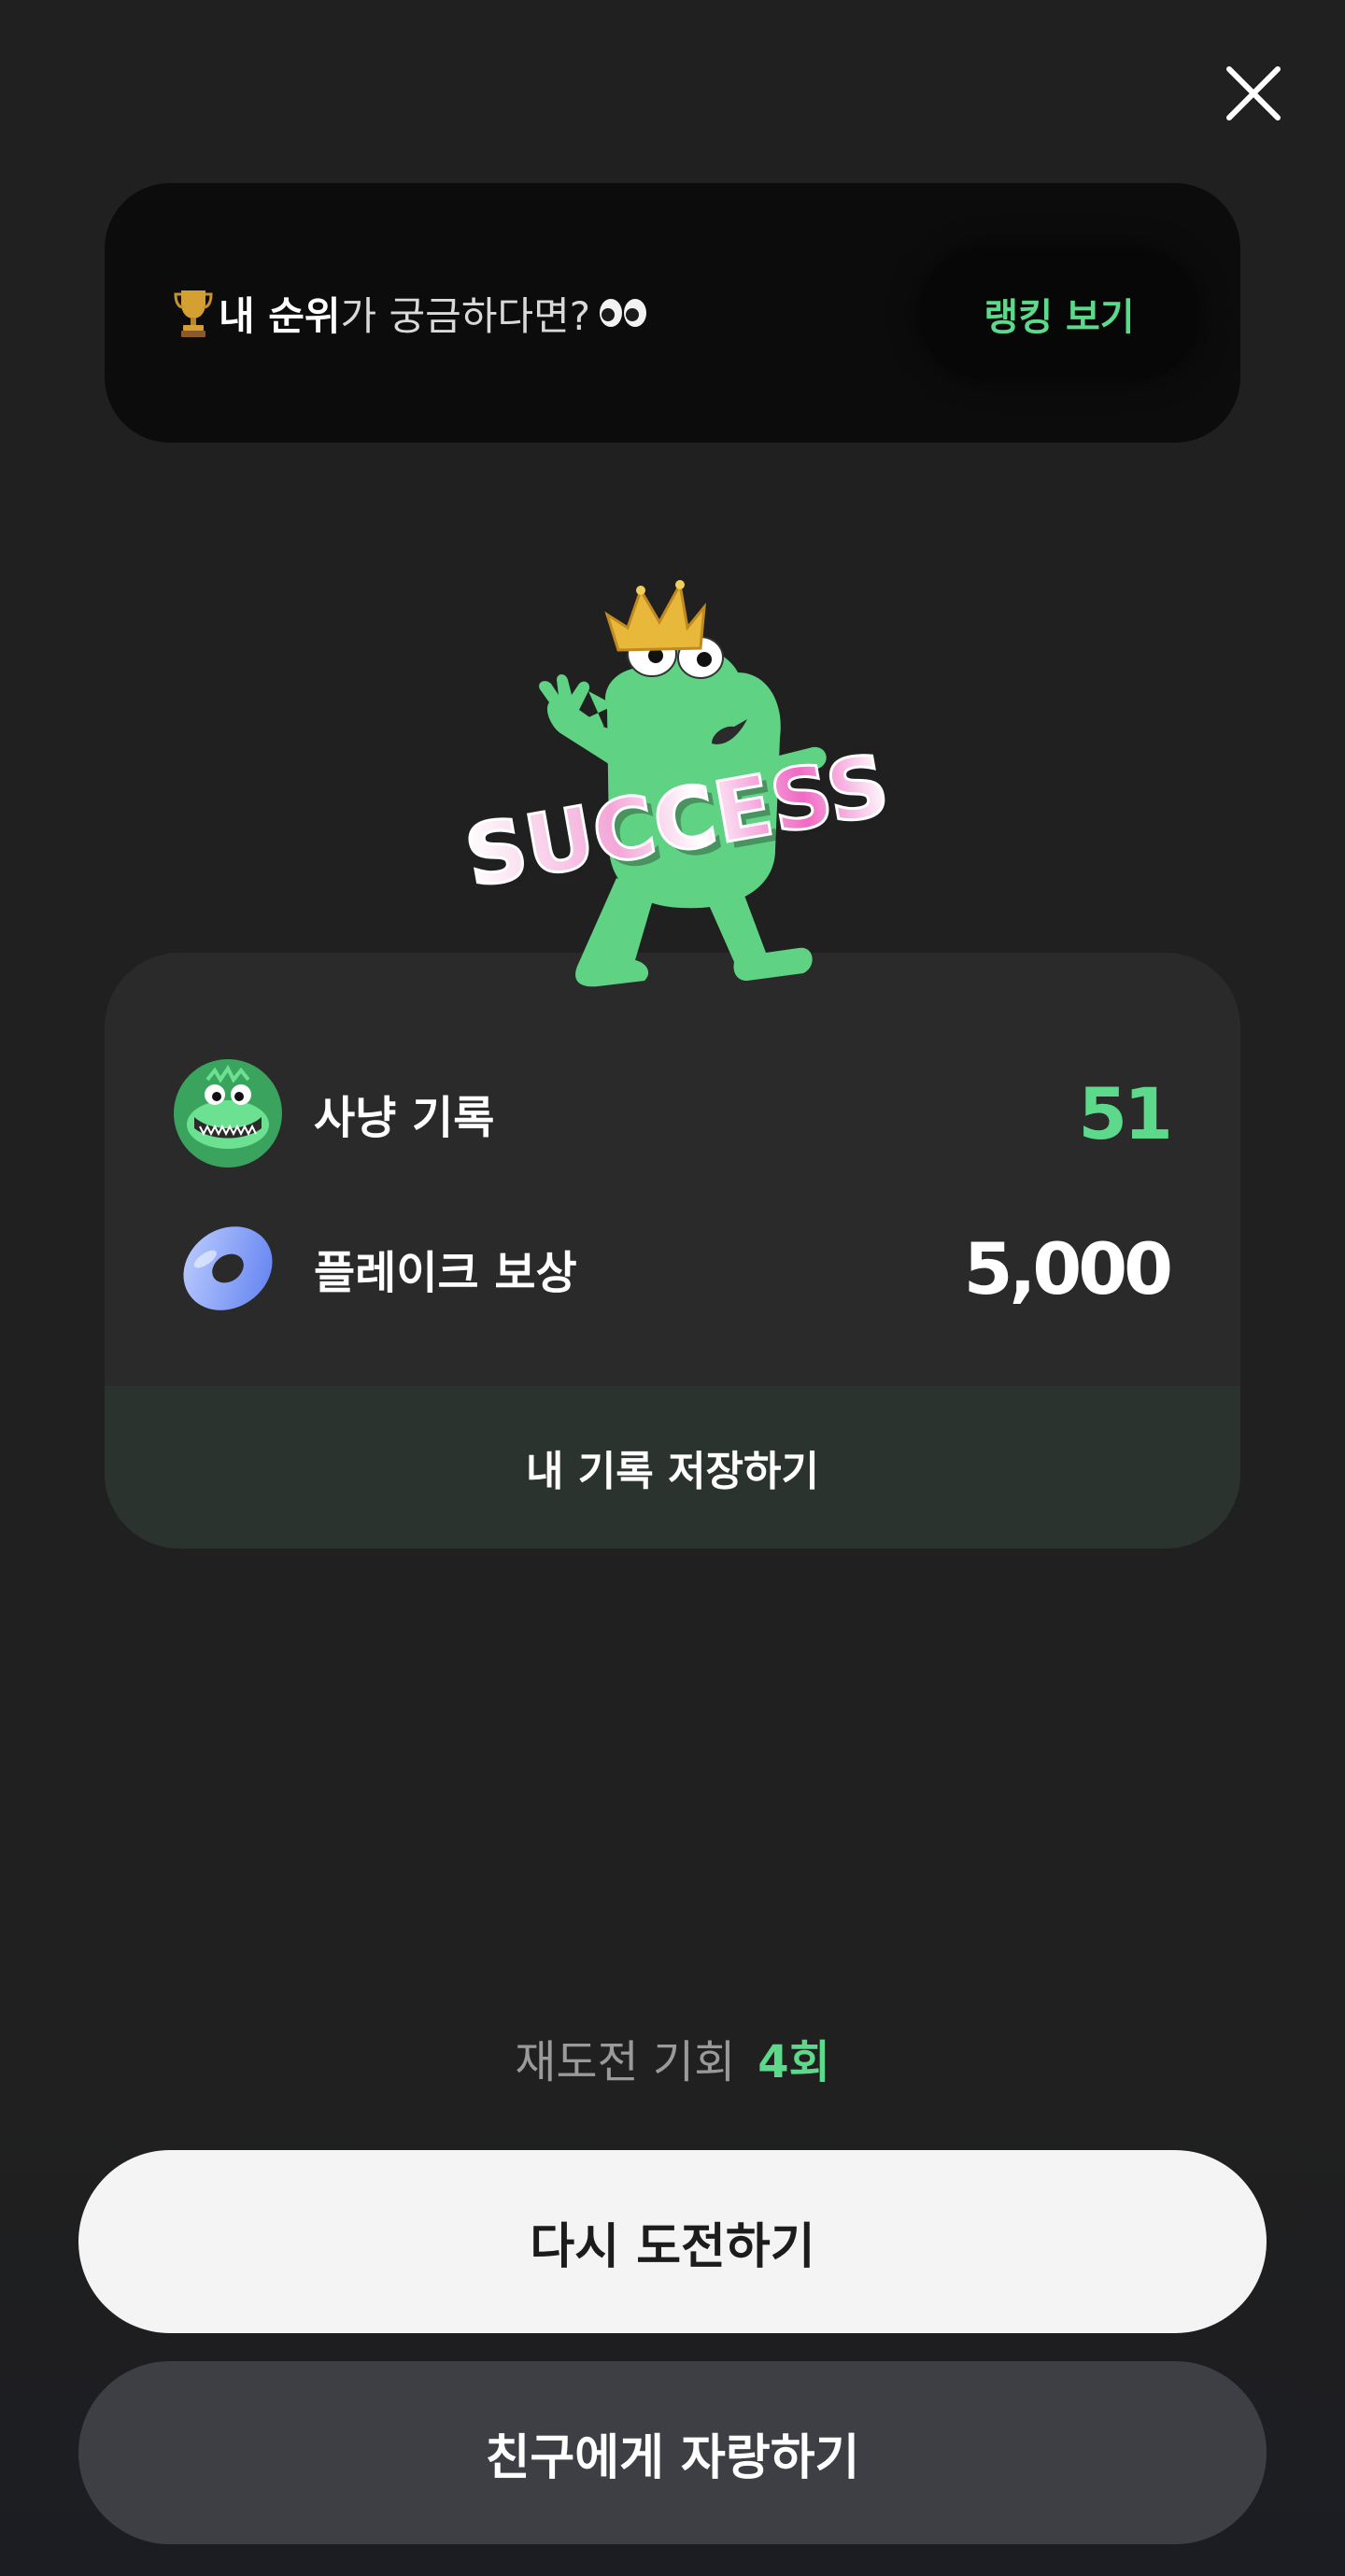  What do you see at coordinates (404, 1118) in the screenshot?
I see `hunt-record-label: 사냥 기록` at bounding box center [404, 1118].